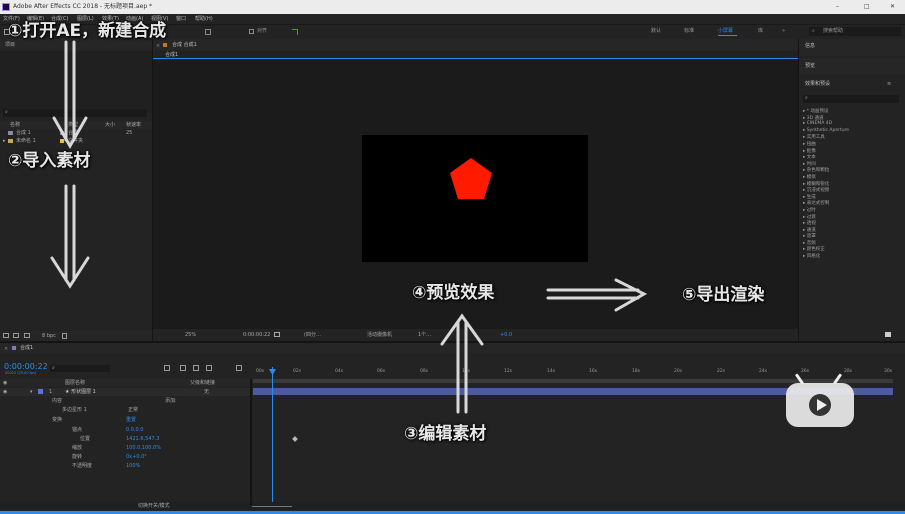  Describe the element at coordinates (15, 125) in the screenshot. I see `column-name: 名称` at that location.